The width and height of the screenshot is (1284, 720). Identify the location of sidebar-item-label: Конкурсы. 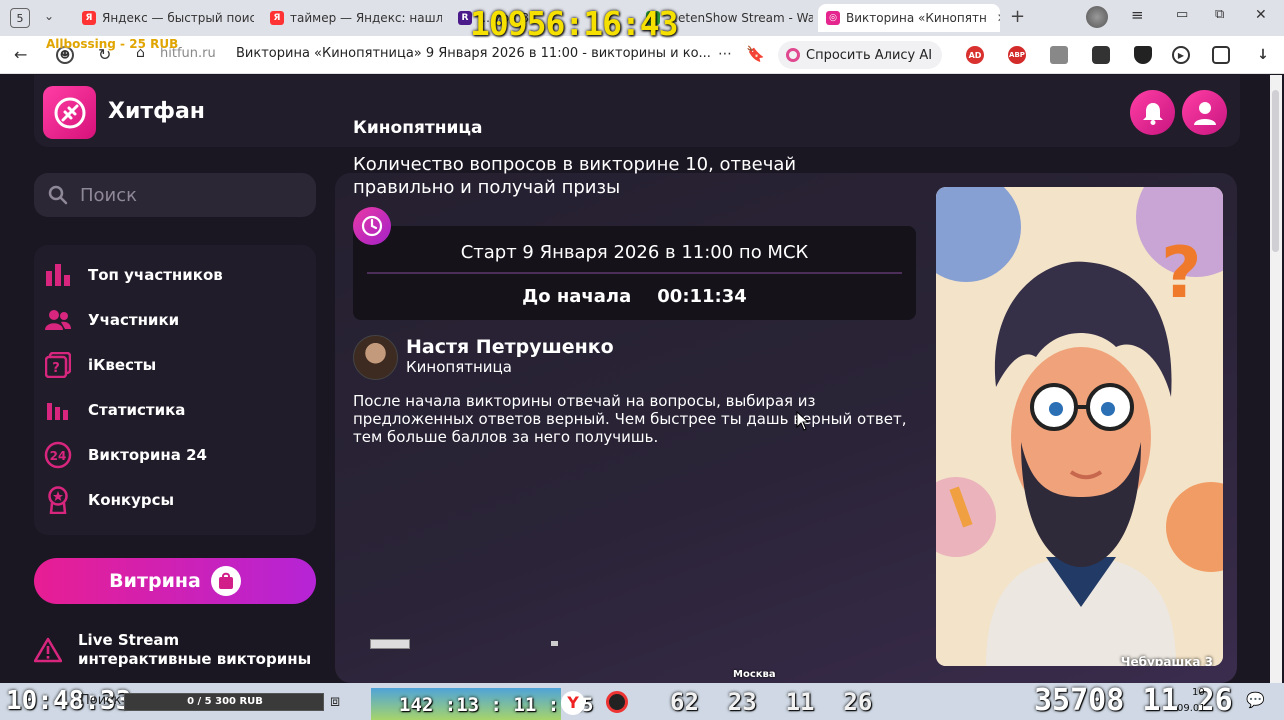
(131, 500).